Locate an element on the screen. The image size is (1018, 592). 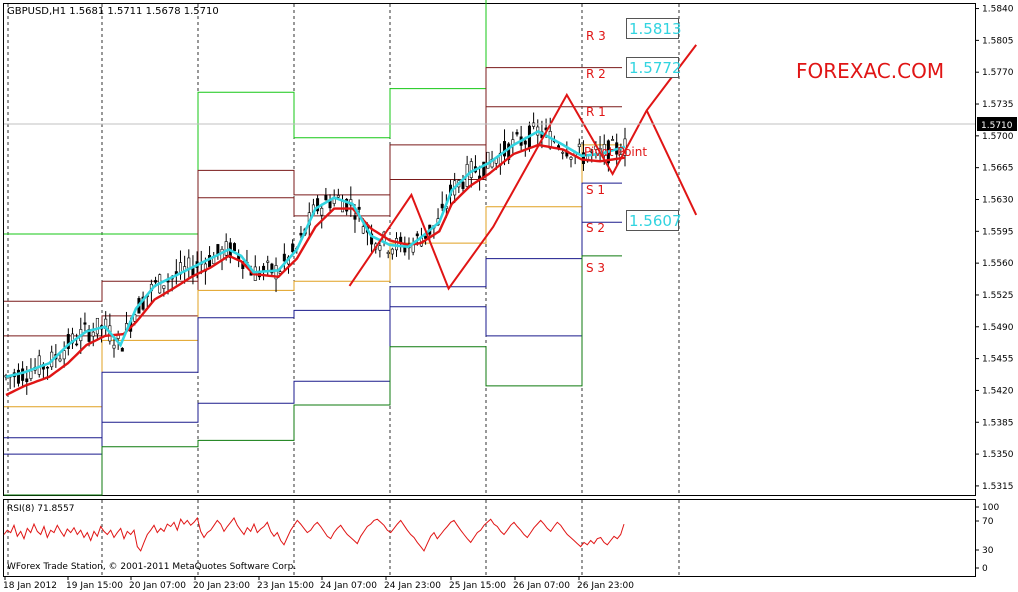
time-tick-label: 26 Jan 23:00 is located at coordinates (605, 586).